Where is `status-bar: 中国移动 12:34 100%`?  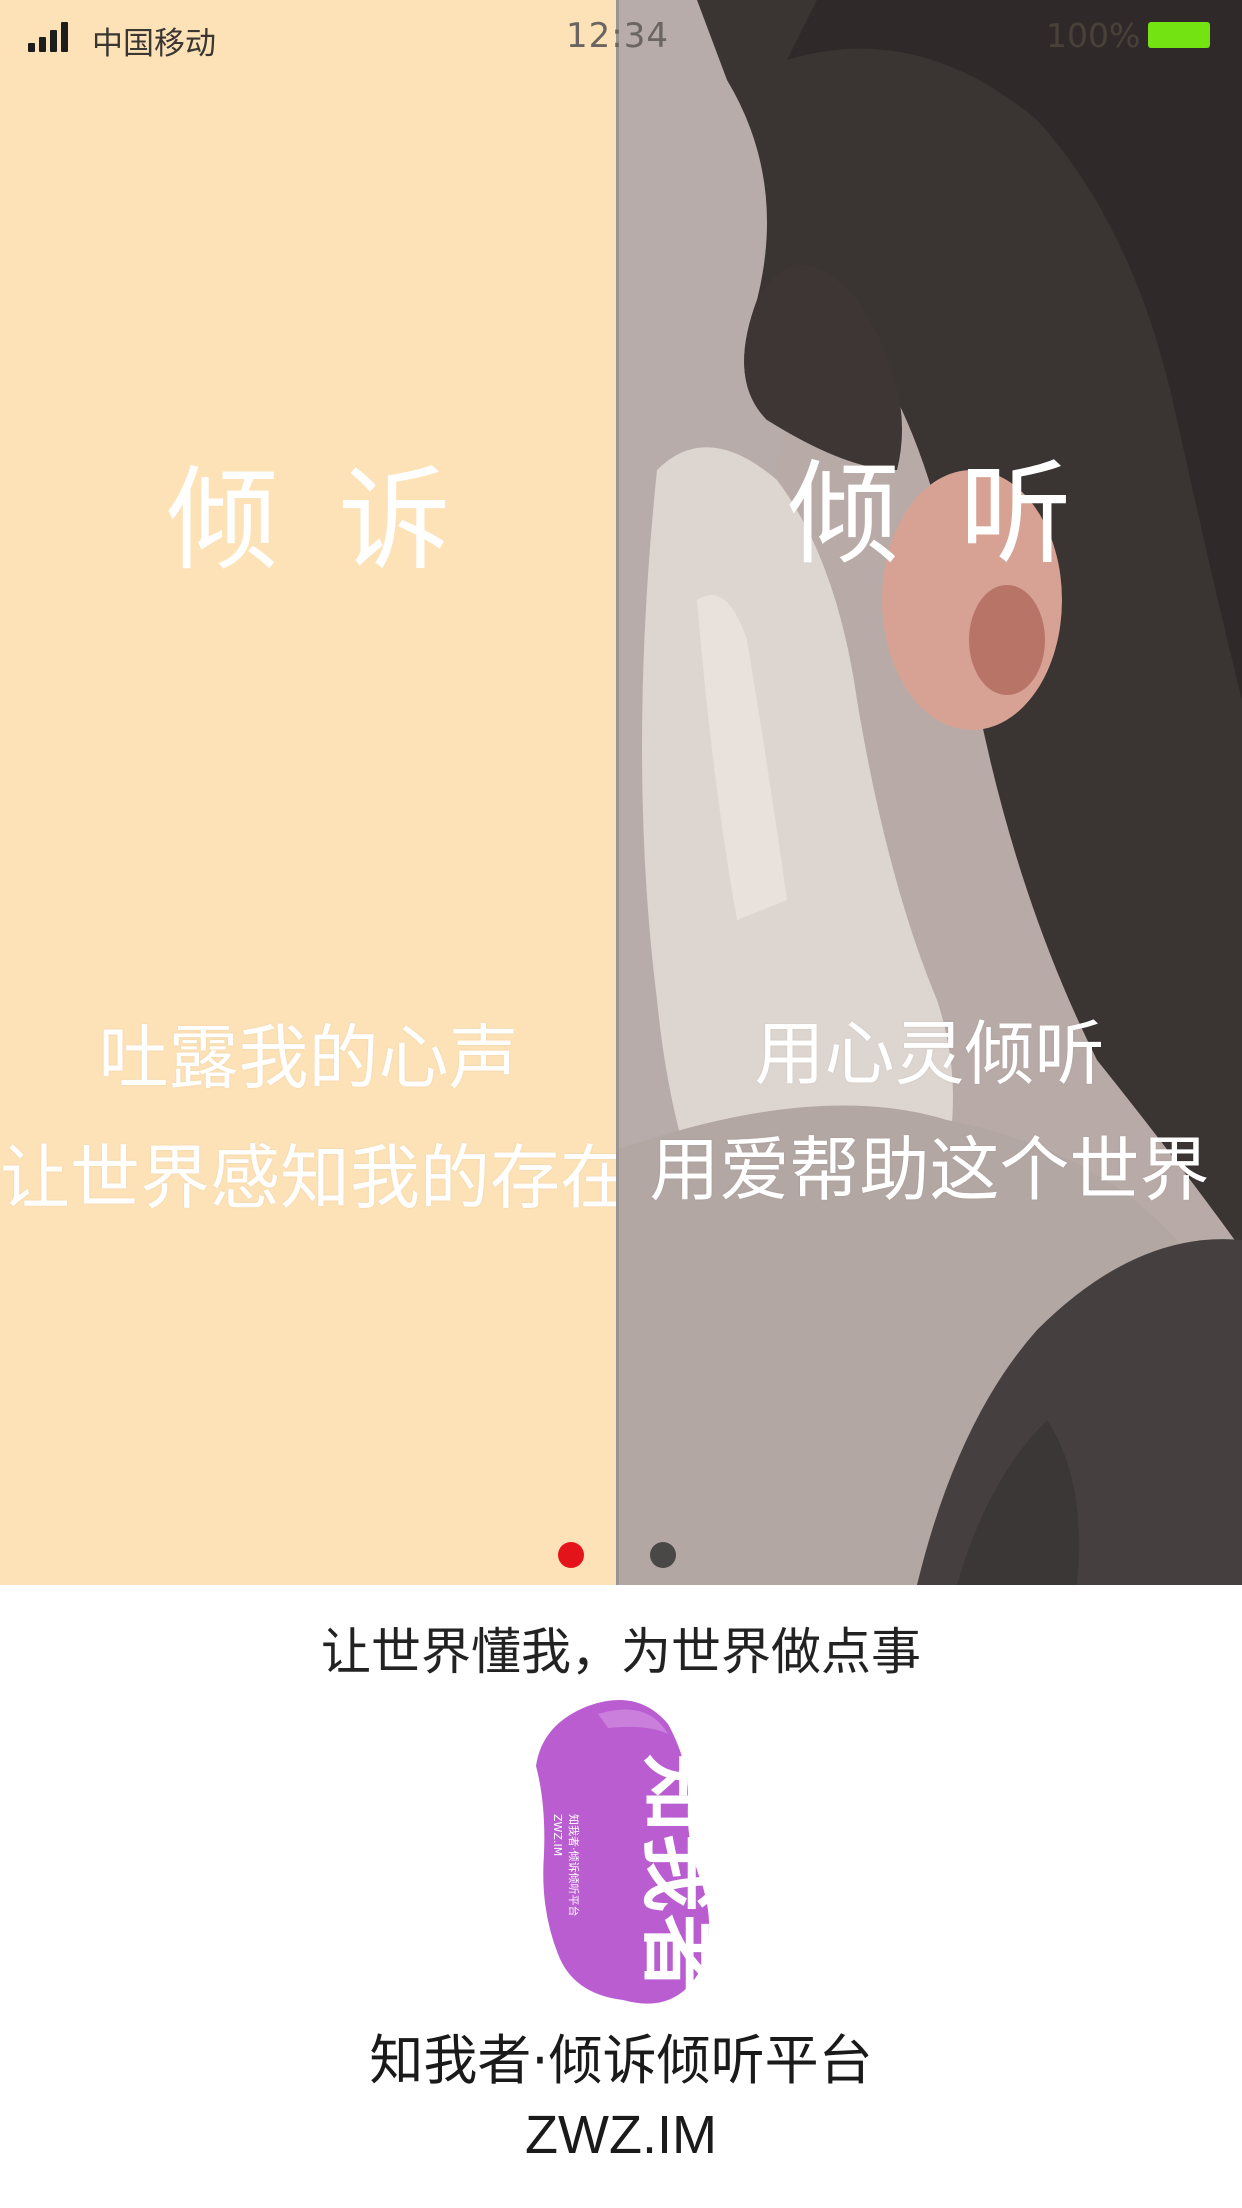
status-bar: 中国移动 12:34 100% is located at coordinates (621, 38).